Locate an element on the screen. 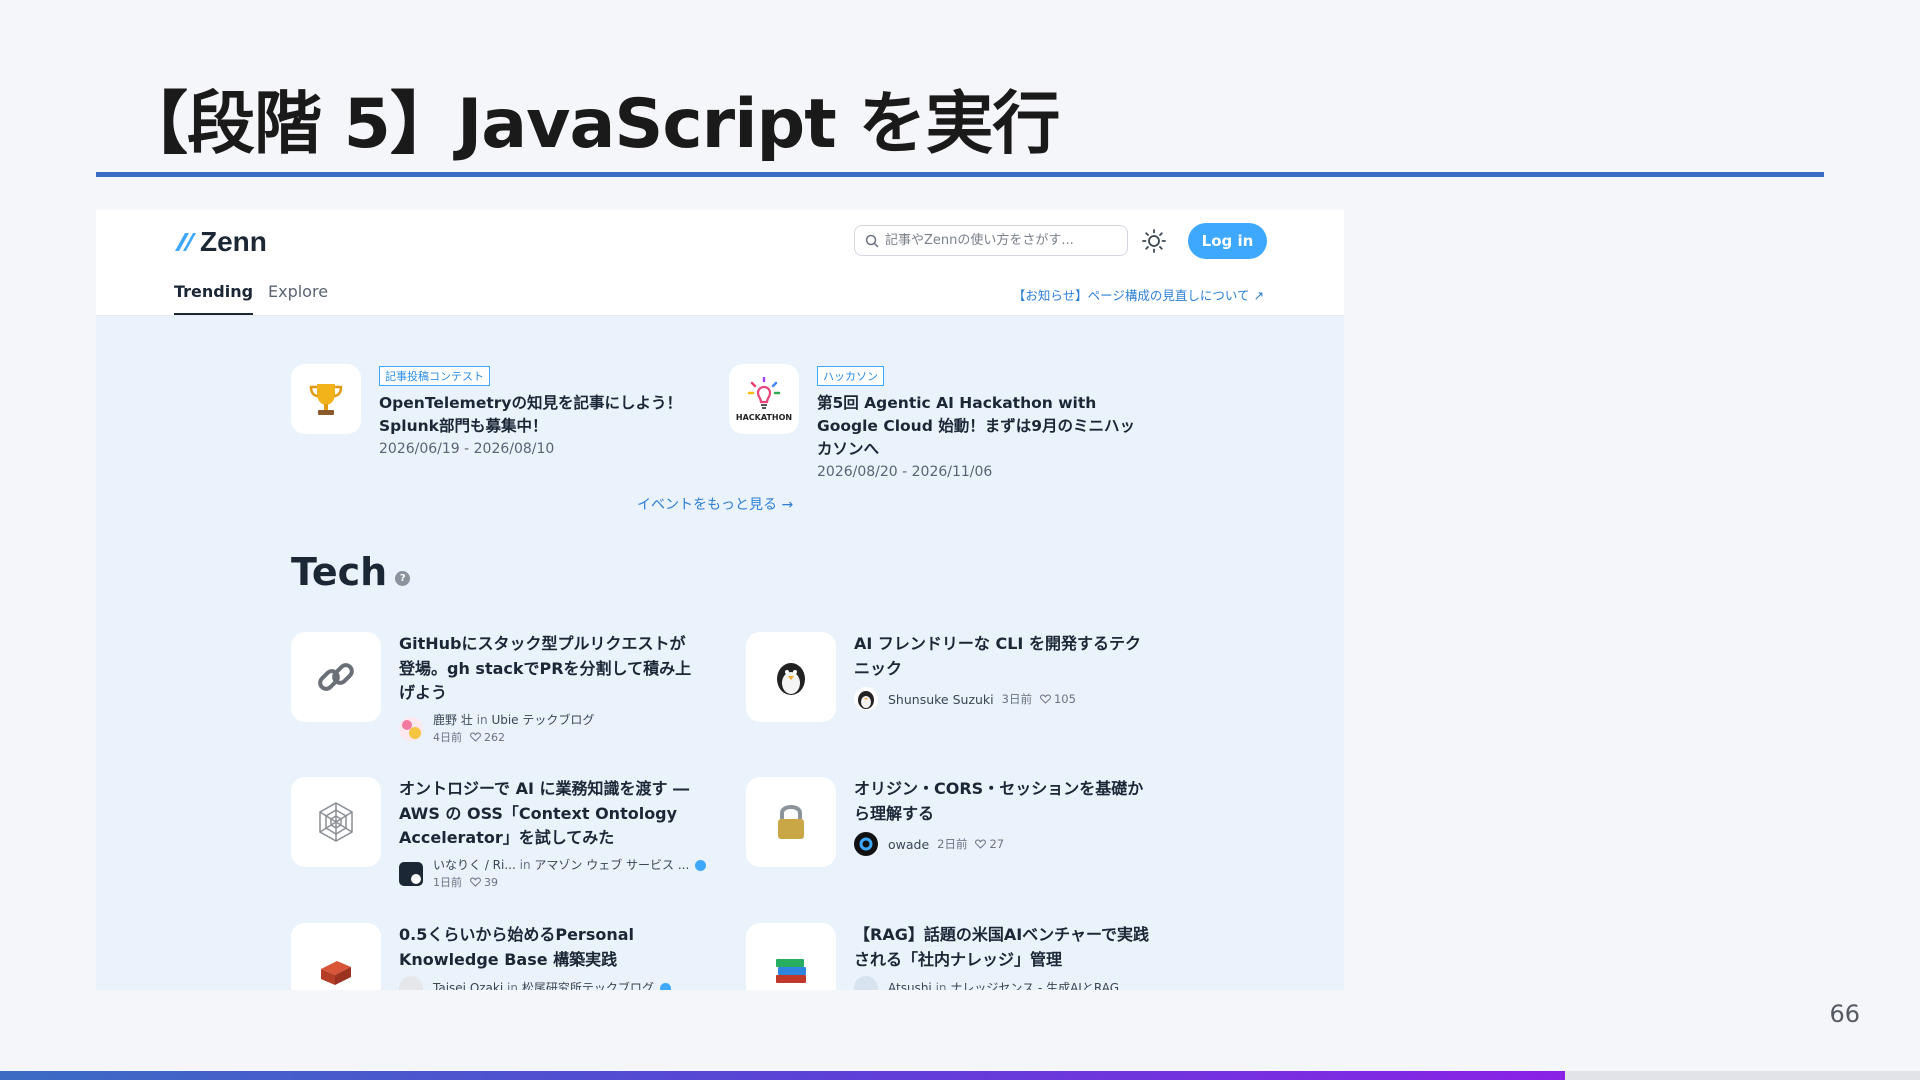  lock-icon is located at coordinates (791, 822).